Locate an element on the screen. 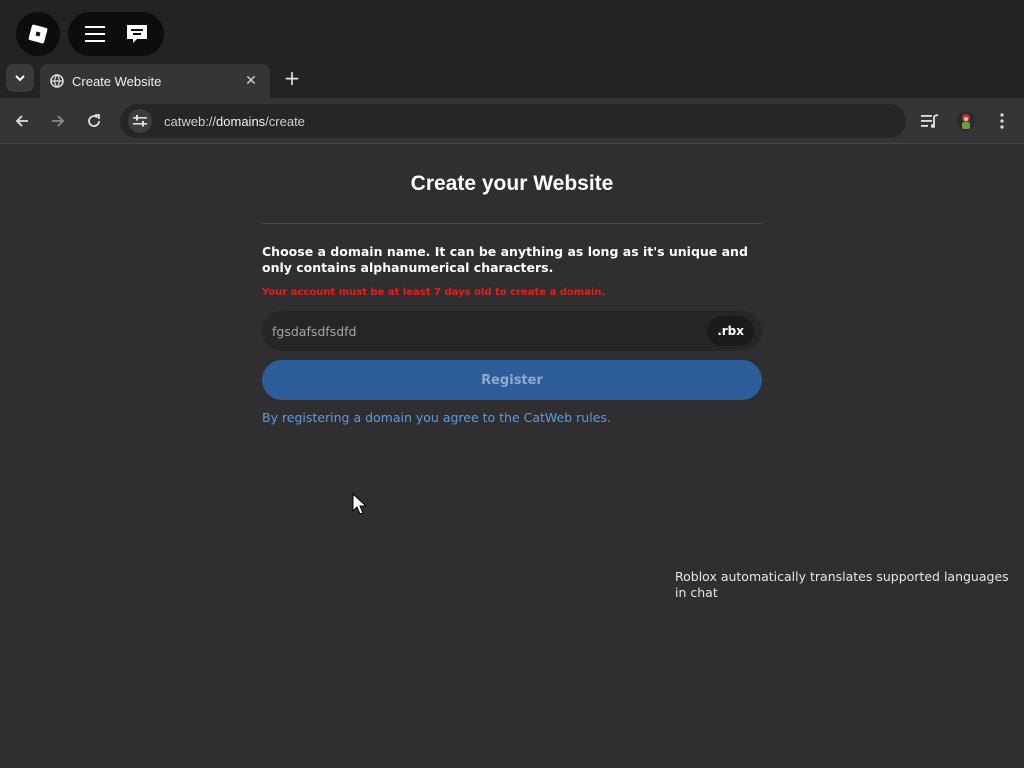 The width and height of the screenshot is (1024, 768). reload-icon is located at coordinates (94, 120).